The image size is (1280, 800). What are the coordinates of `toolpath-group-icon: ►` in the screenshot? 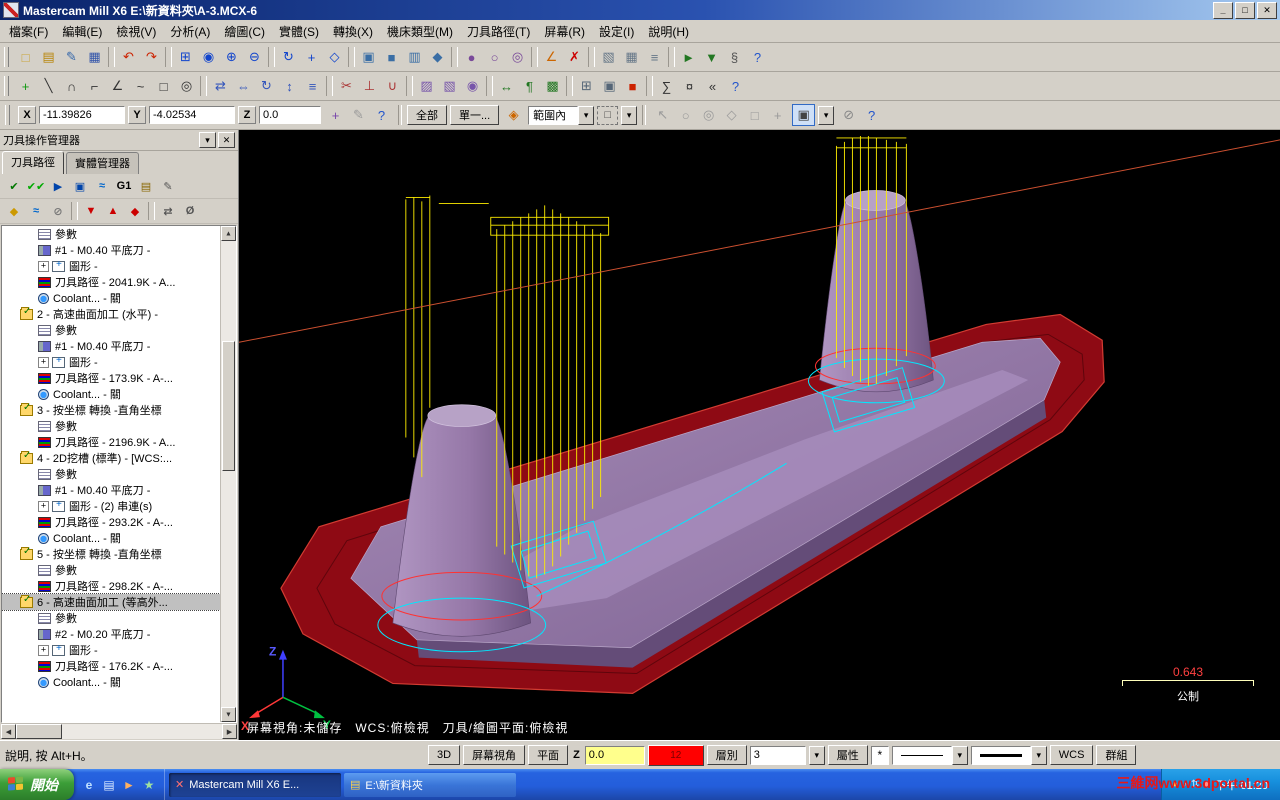 It's located at (688, 57).